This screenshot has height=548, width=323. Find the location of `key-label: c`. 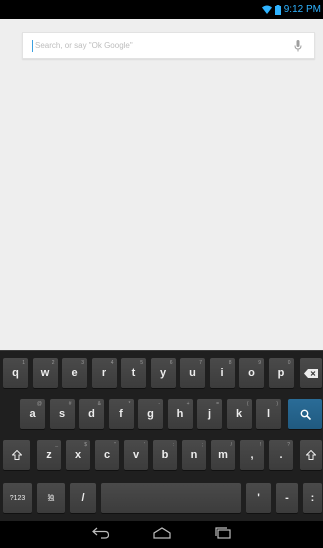

key-label: c is located at coordinates (107, 455).